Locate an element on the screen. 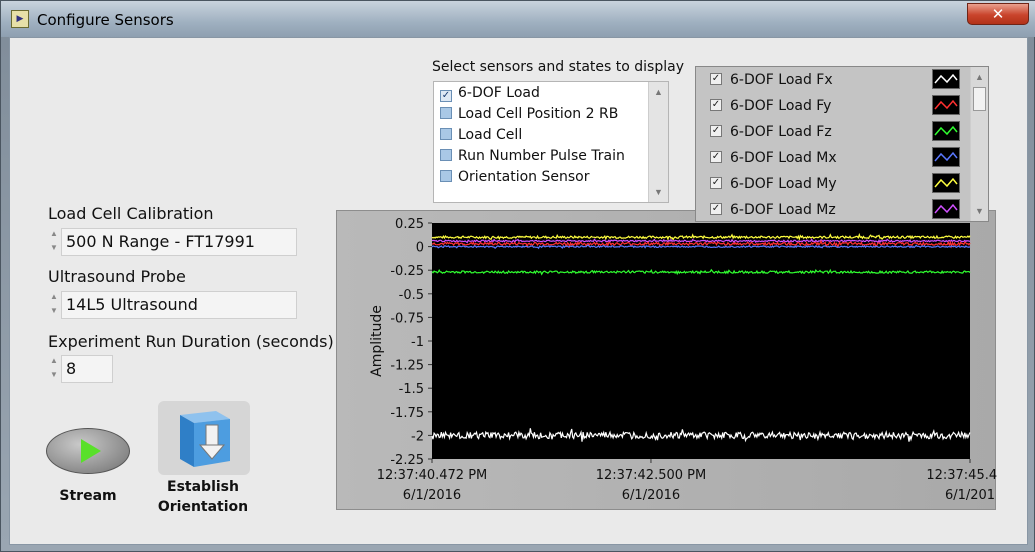  legend-item: ✓ 6-DOF Load My is located at coordinates (831, 185).